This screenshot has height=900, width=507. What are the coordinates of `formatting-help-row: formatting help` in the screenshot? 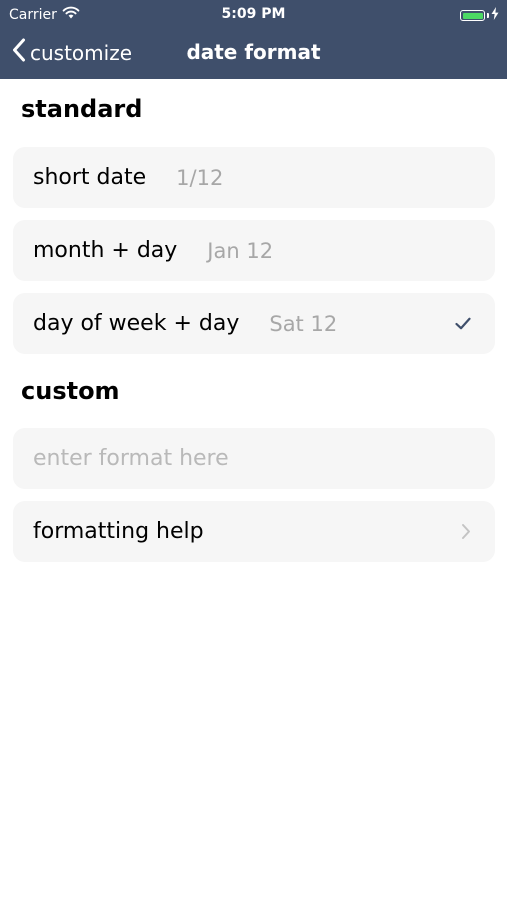 It's located at (254, 531).